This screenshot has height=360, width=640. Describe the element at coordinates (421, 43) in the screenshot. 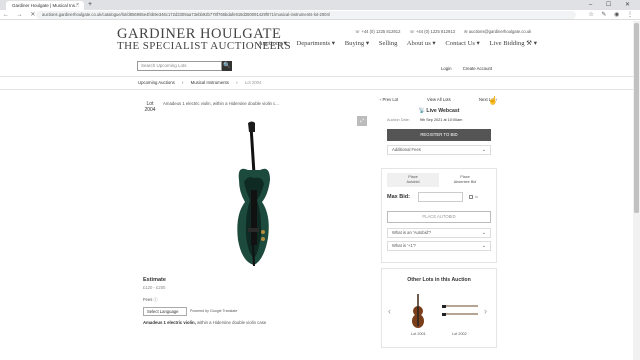

I see `nav-about: About us ▾` at that location.